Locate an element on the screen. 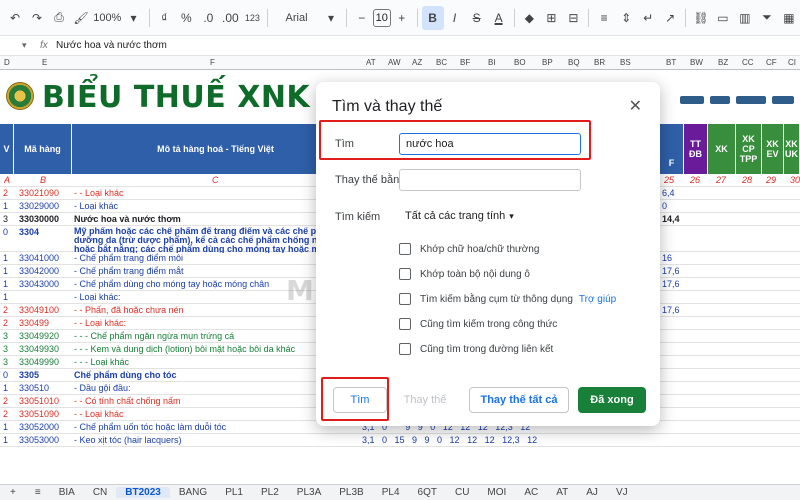  header-xk: XK is located at coordinates (722, 149).